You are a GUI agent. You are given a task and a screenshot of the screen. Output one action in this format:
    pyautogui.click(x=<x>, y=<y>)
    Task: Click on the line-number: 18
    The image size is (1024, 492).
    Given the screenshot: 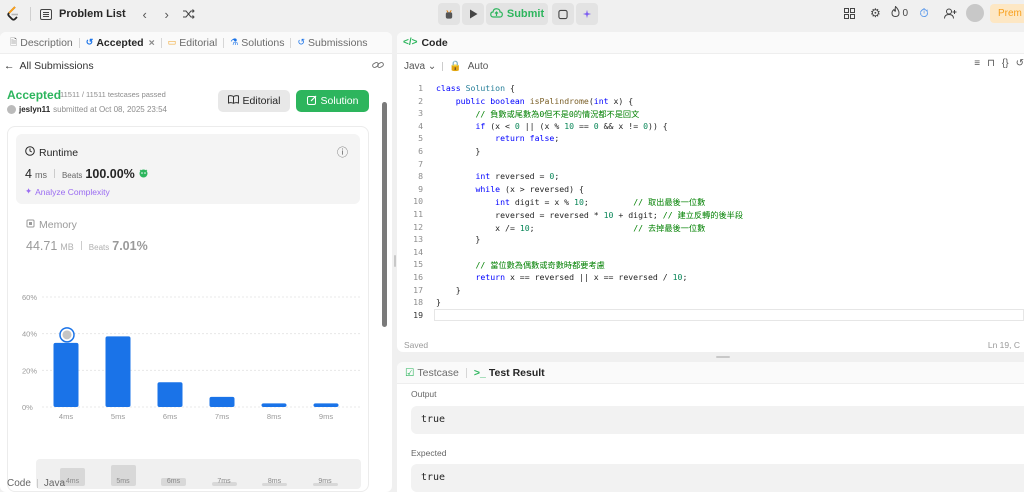 What is the action you would take?
    pyautogui.click(x=418, y=302)
    